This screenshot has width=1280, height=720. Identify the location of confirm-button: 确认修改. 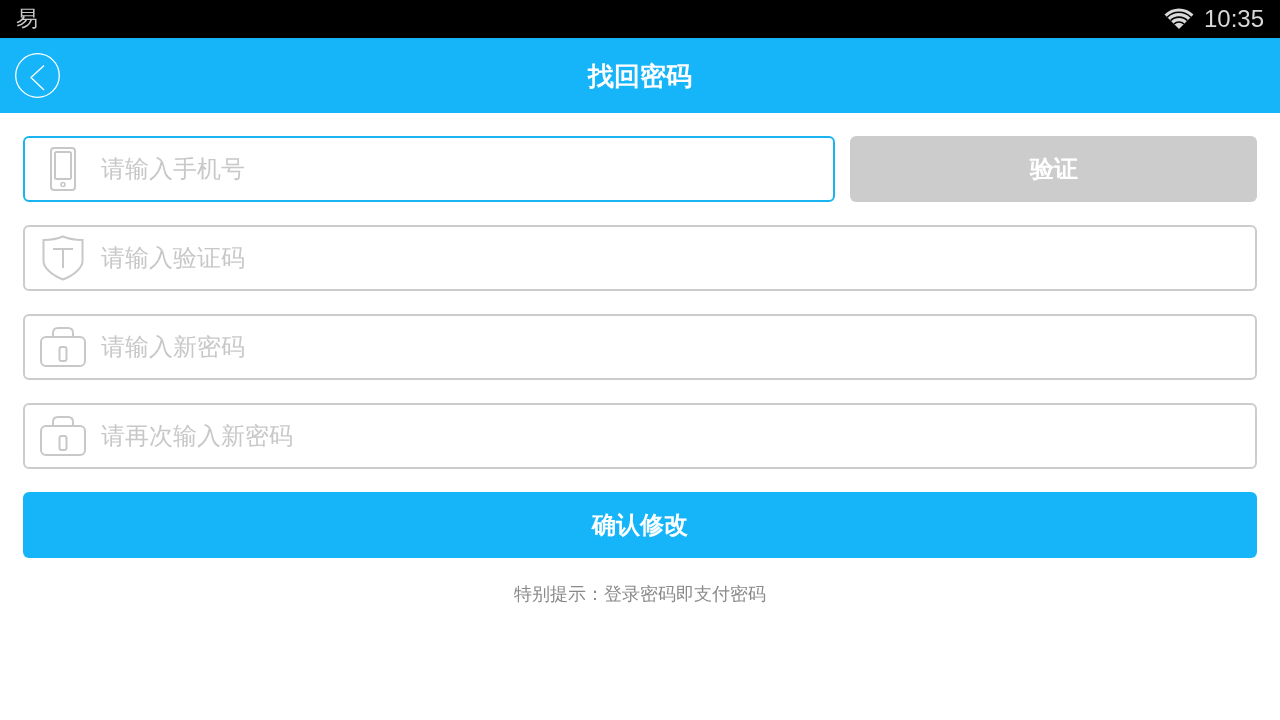
(640, 525).